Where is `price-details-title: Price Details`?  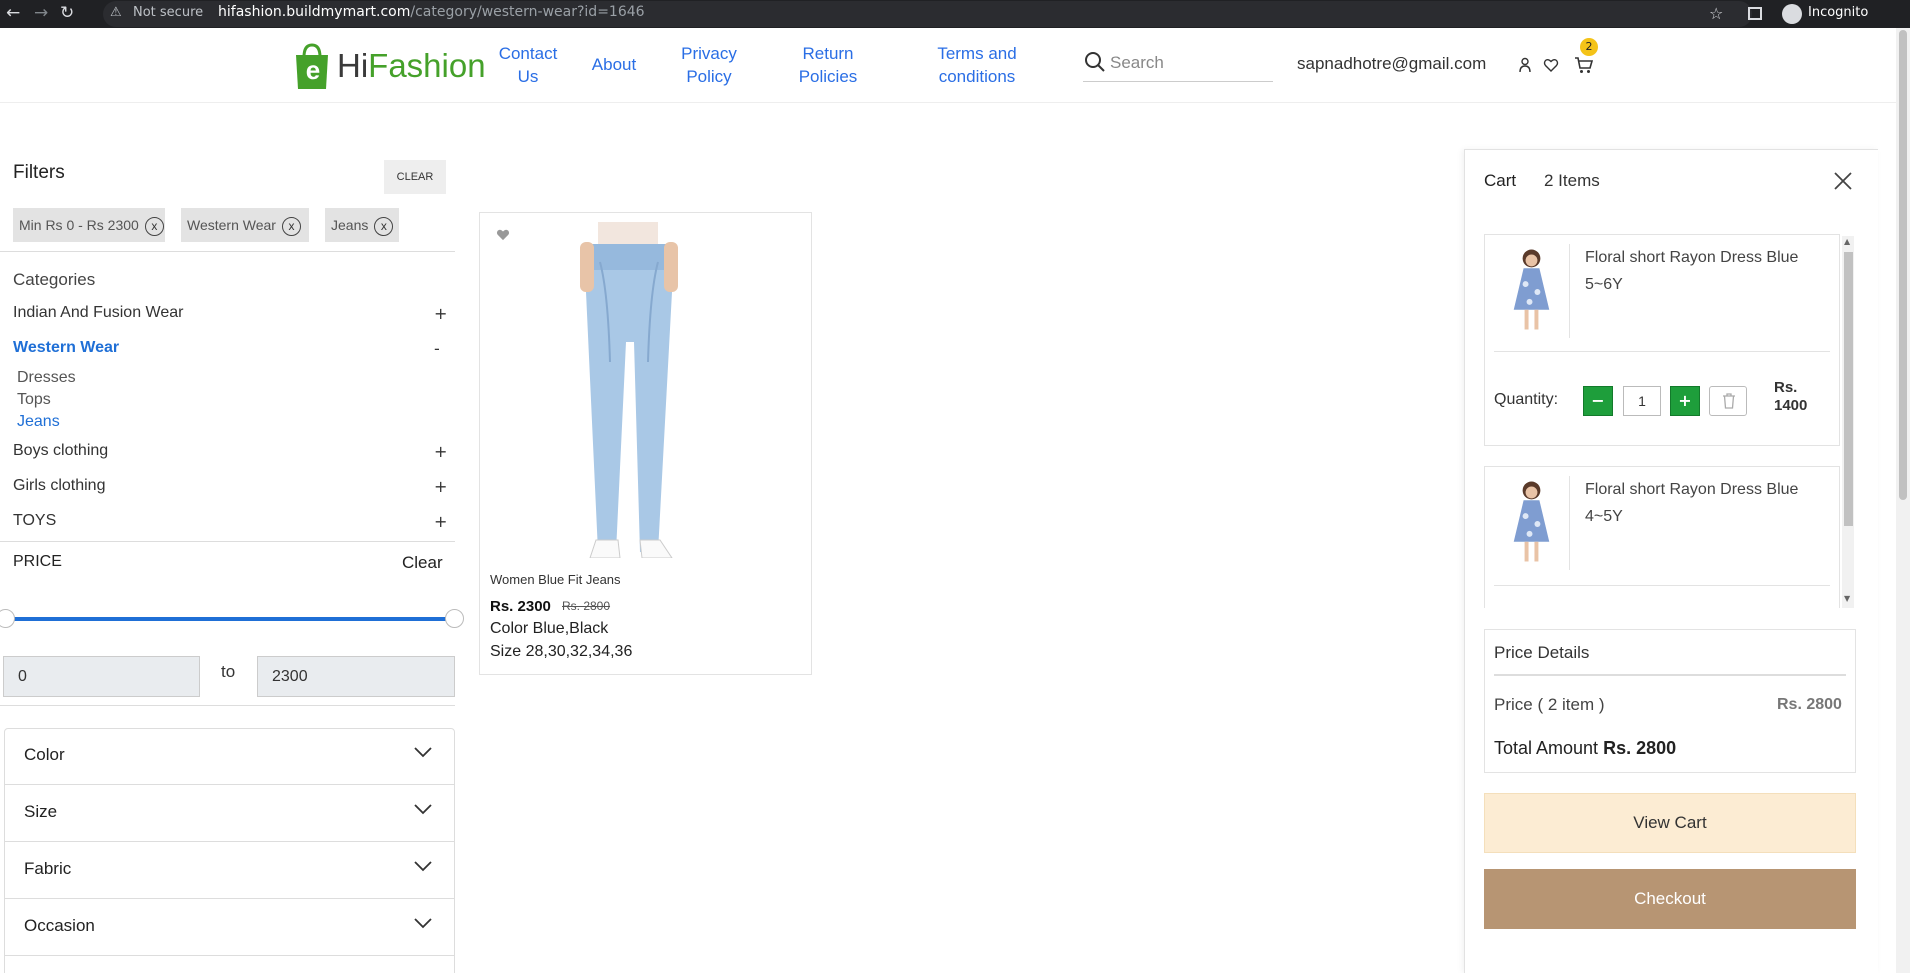 price-details-title: Price Details is located at coordinates (1542, 652).